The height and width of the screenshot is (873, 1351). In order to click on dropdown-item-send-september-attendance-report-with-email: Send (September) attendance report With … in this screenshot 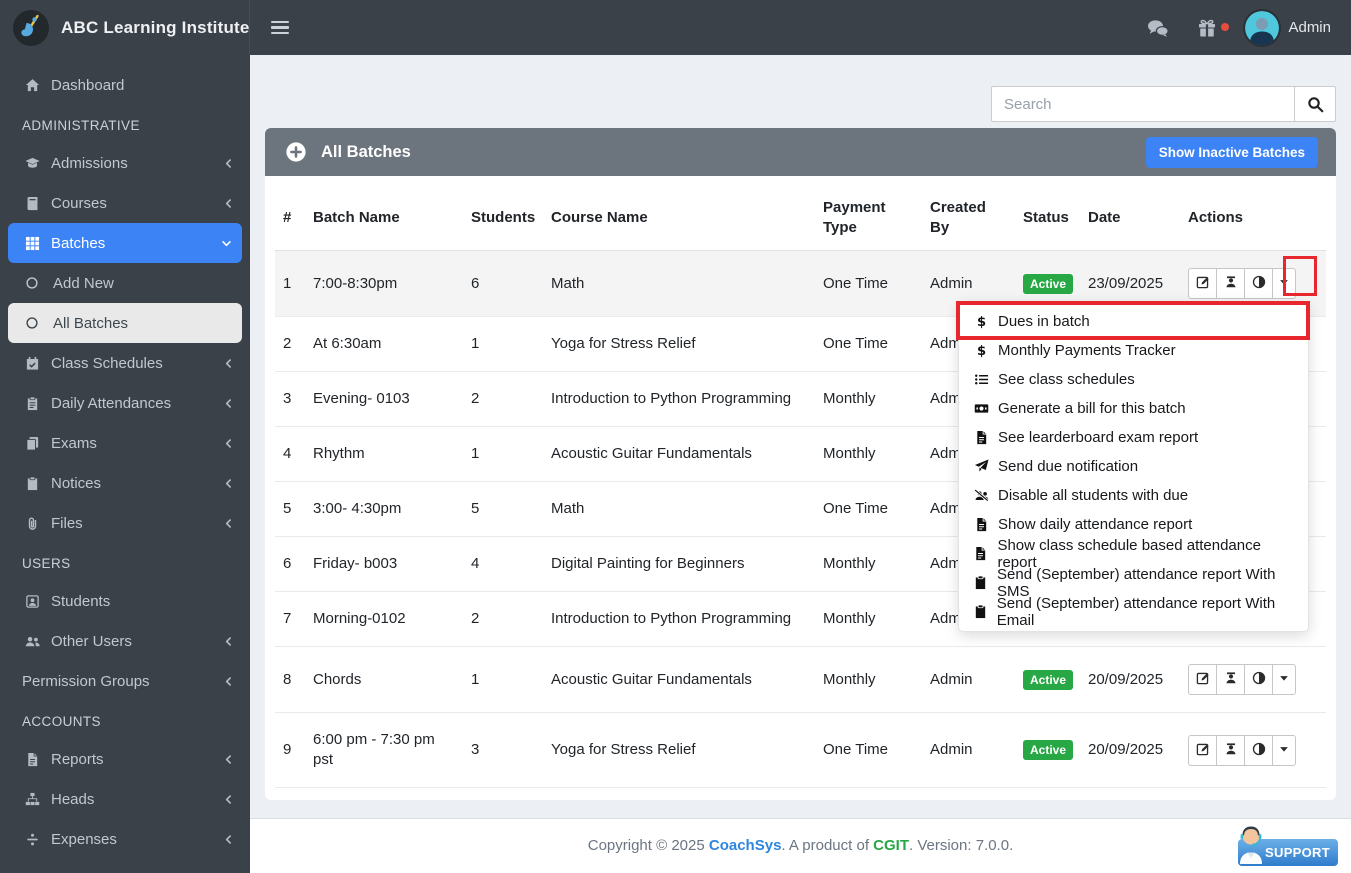, I will do `click(1133, 612)`.